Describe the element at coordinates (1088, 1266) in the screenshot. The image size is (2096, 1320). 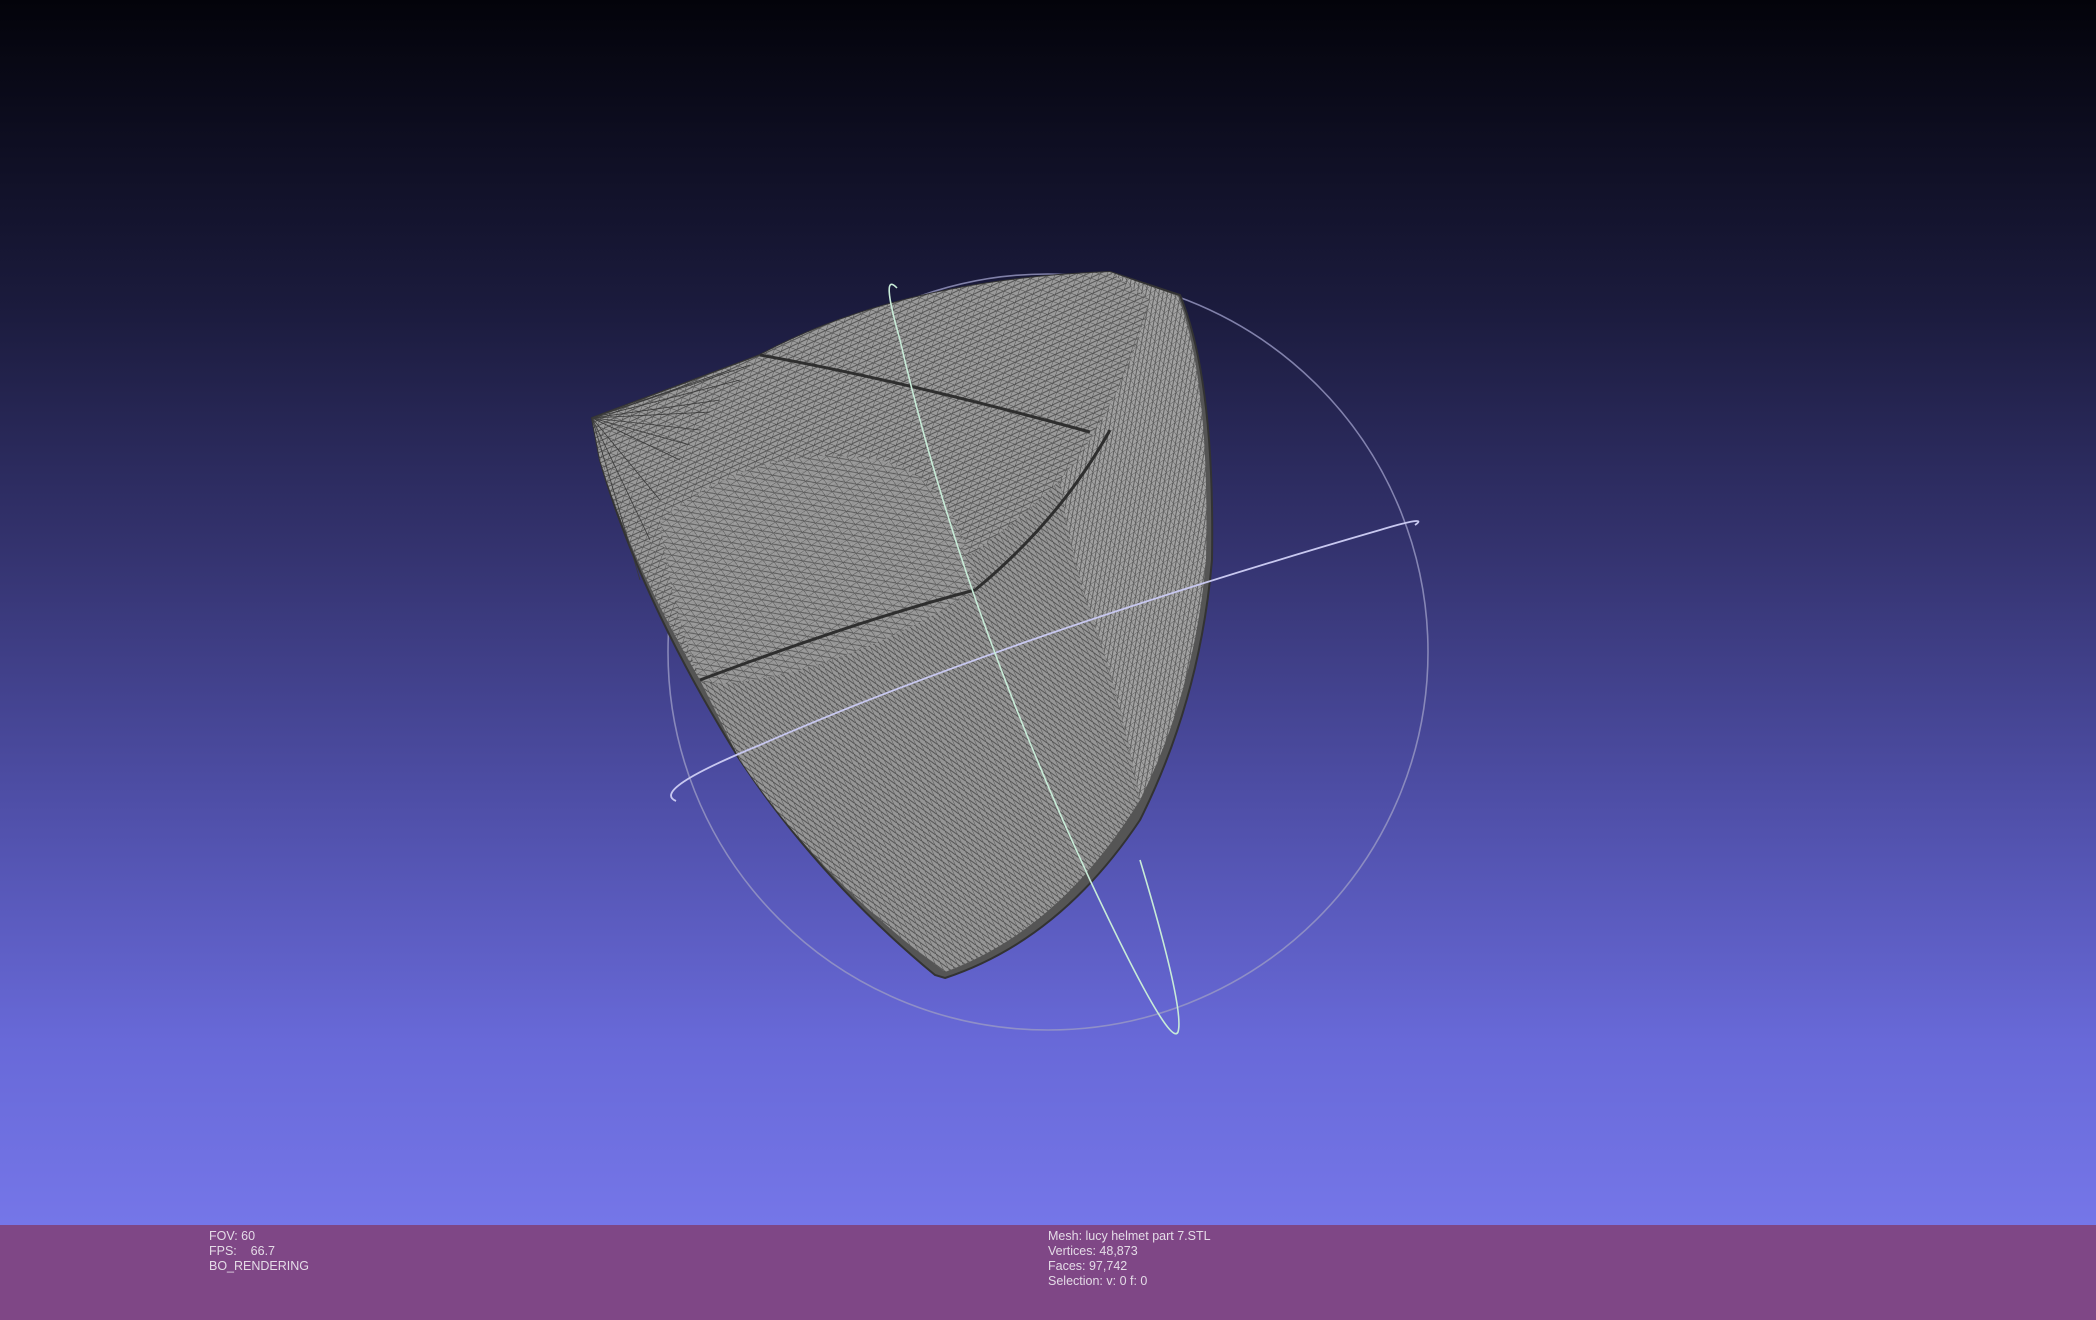
I see `faces-label: Faces: 97,742` at that location.